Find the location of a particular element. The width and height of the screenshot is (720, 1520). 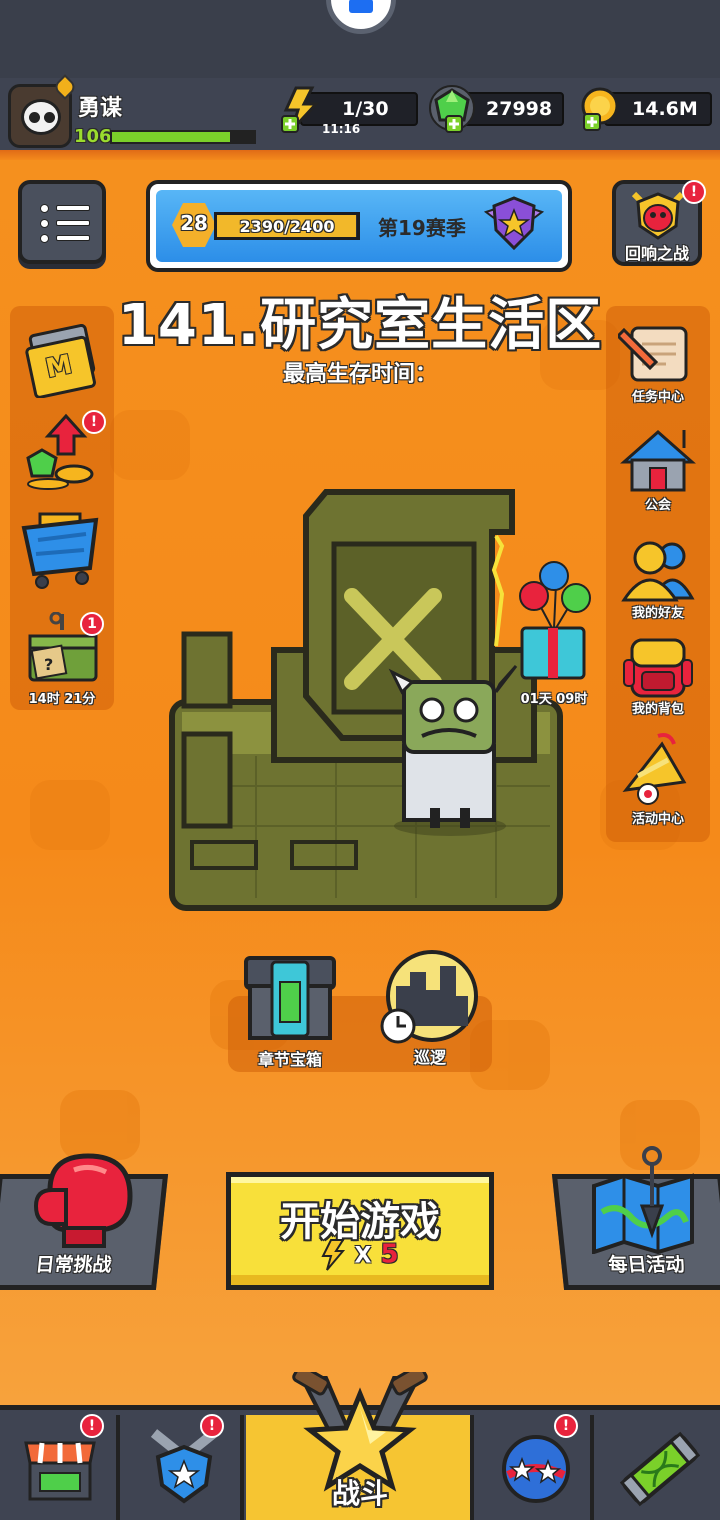

season-rank-shield-icon is located at coordinates (514, 223).